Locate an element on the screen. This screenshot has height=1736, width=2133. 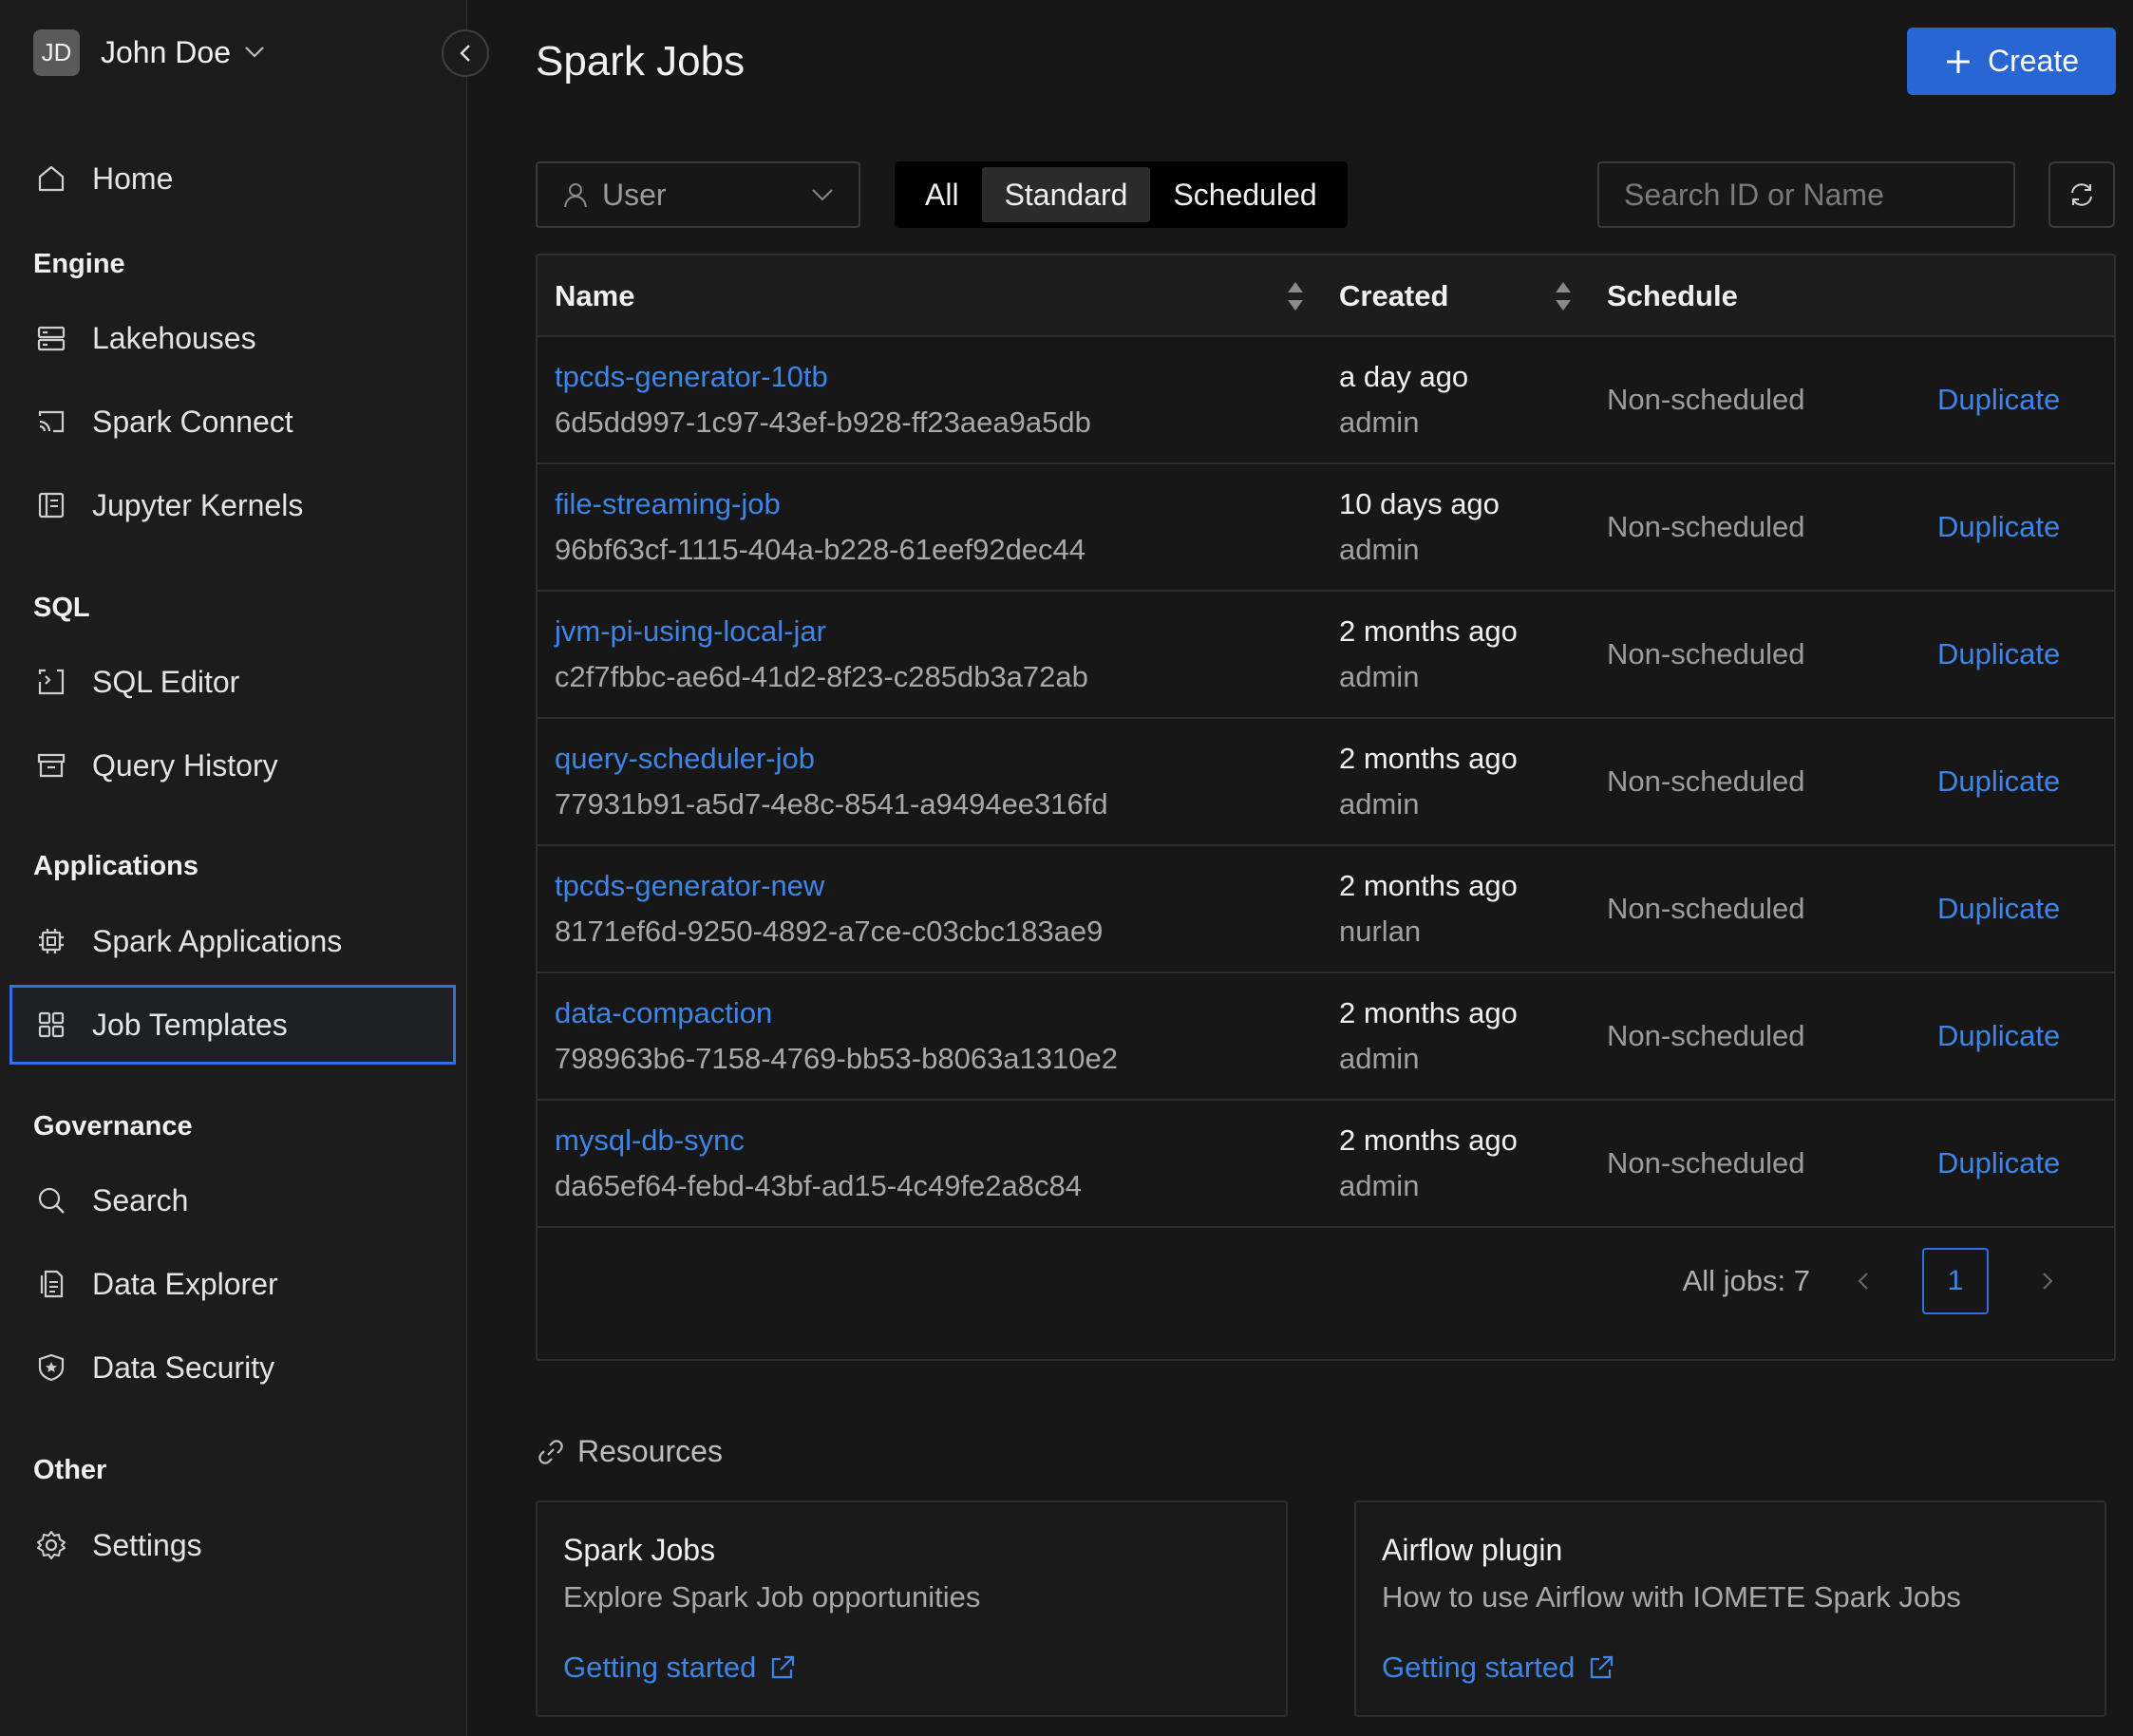
job-id: 96bf63cf-1115-404a-b228-61eef92dec44 is located at coordinates (820, 549).